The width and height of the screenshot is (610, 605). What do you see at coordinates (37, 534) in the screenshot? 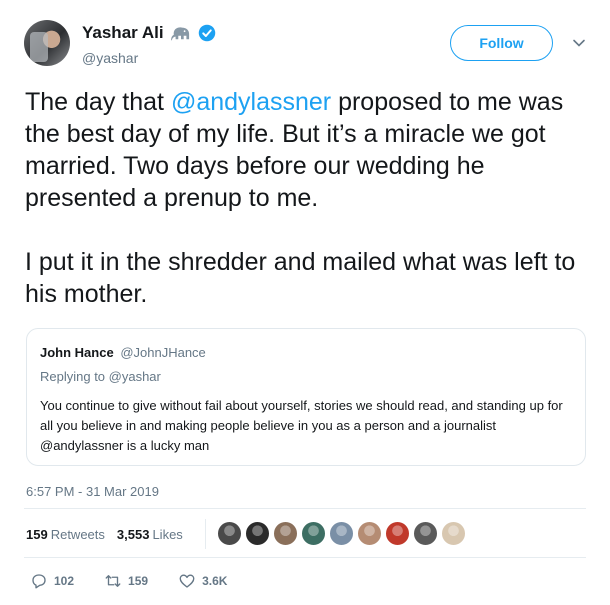
I see `retweets-count: 159` at bounding box center [37, 534].